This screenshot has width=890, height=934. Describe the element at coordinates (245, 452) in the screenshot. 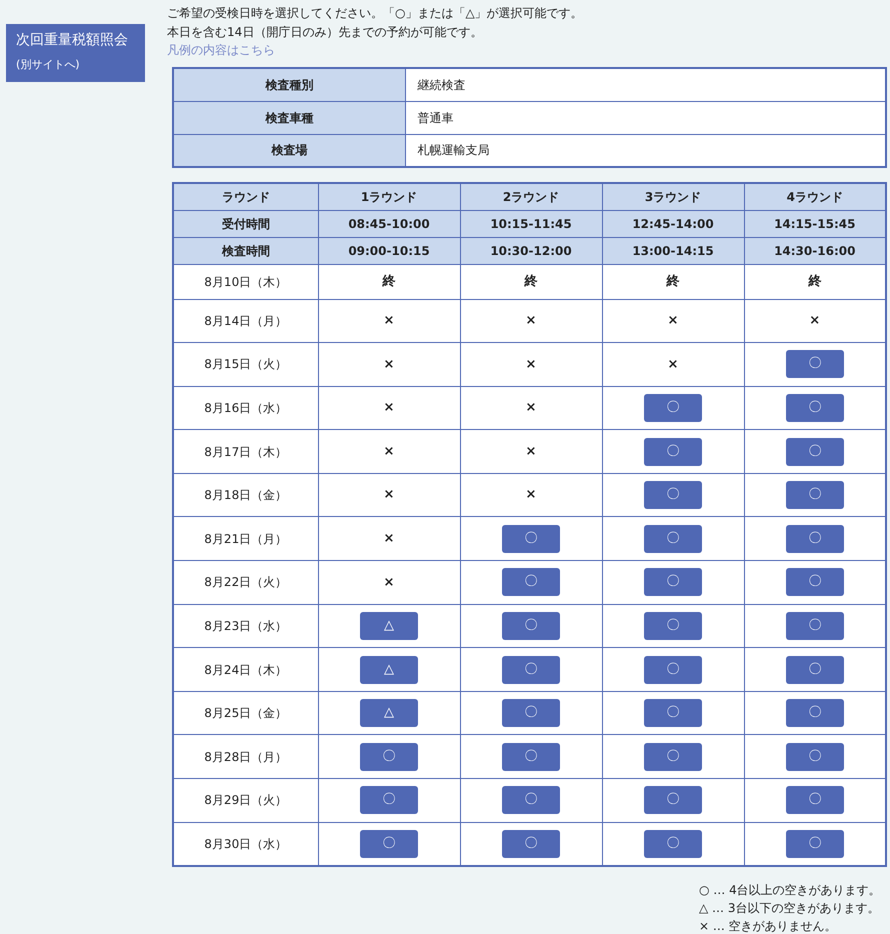

I see `date-cell: 8月17日（木）` at that location.